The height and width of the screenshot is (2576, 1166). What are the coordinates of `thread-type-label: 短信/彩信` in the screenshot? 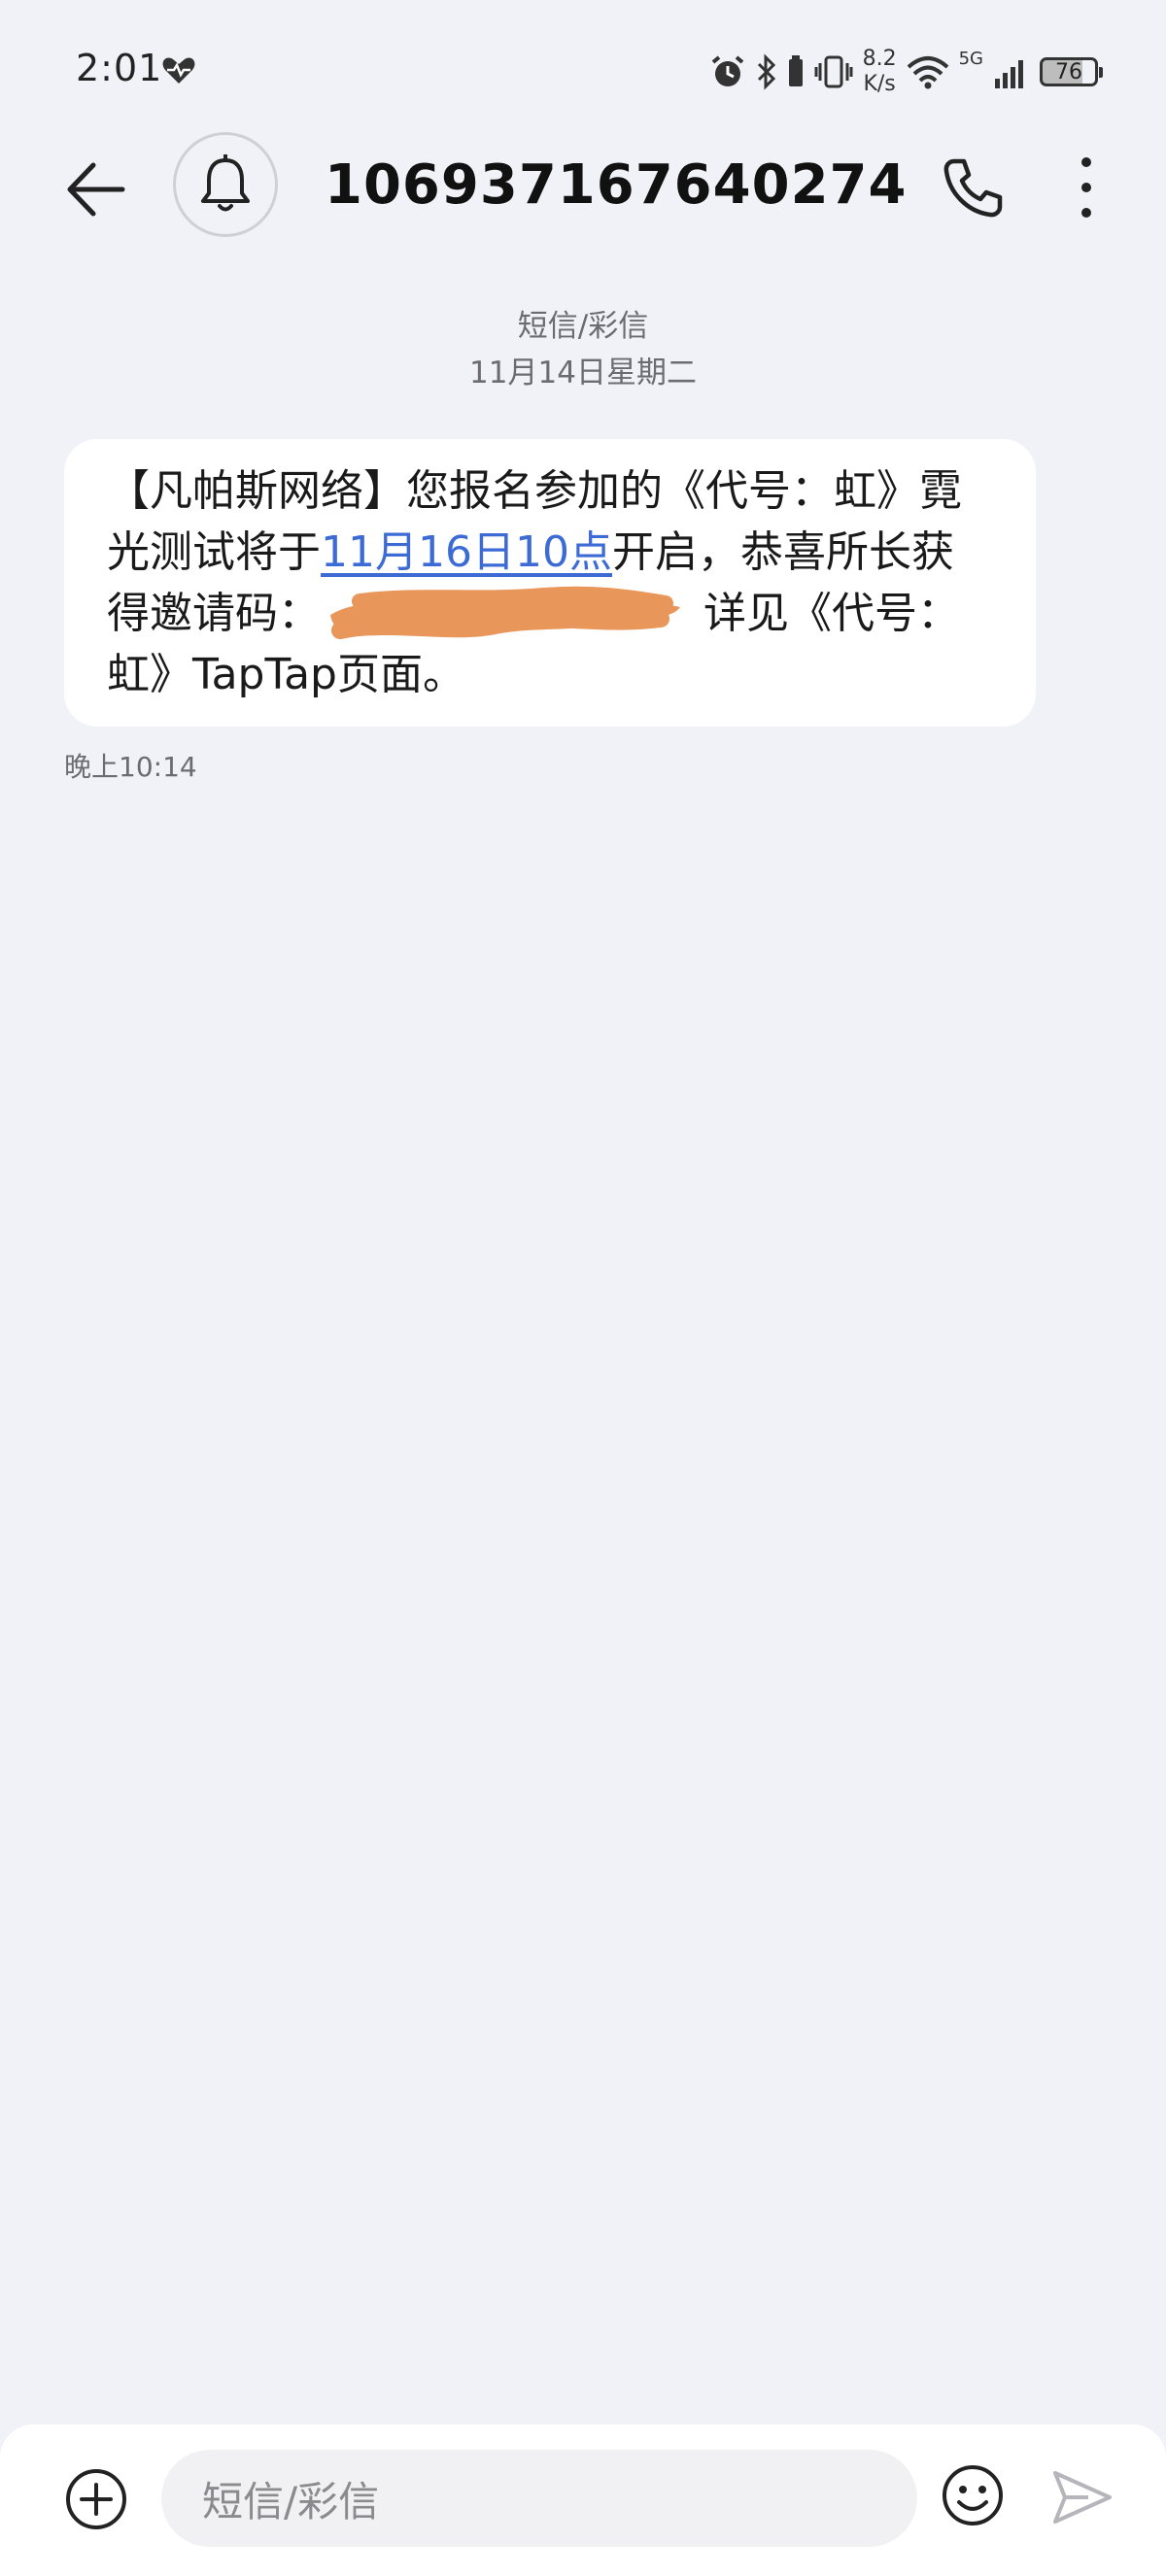 It's located at (583, 326).